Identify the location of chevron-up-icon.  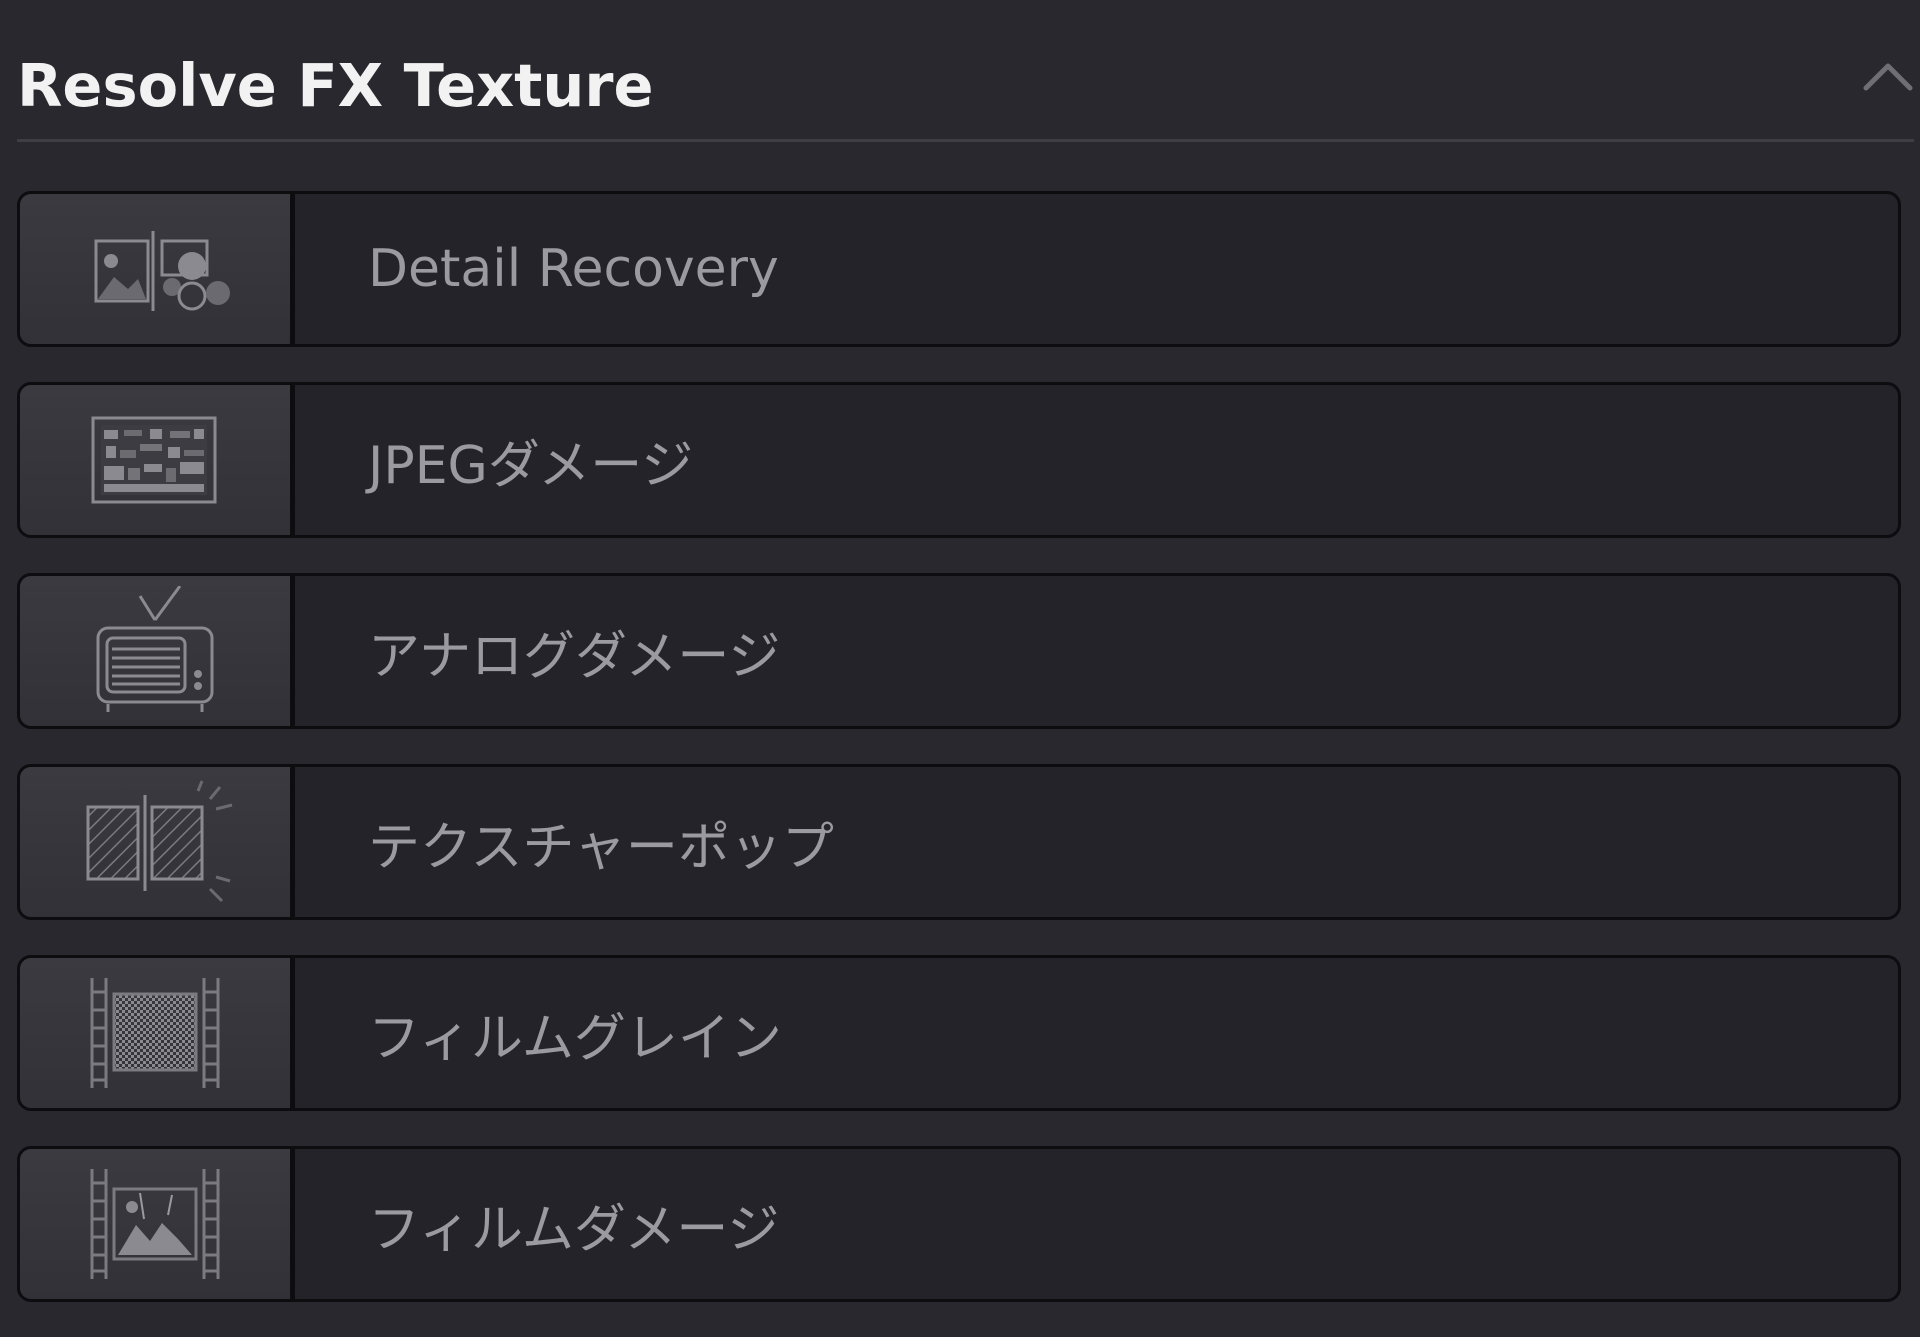
(1888, 77).